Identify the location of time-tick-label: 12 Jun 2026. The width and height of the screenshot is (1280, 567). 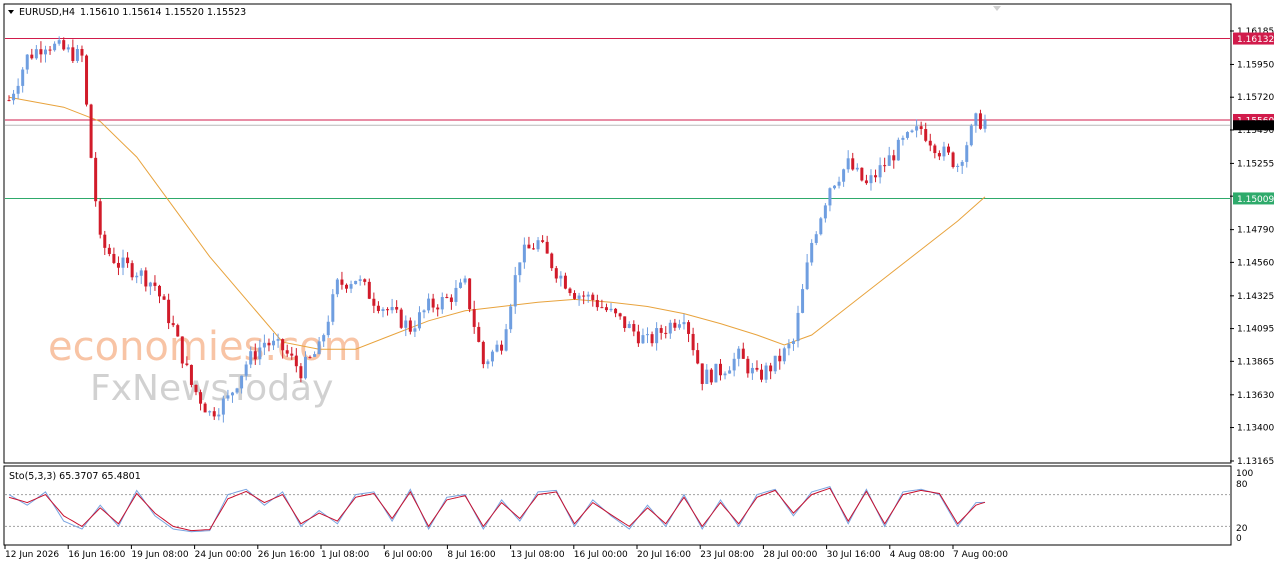
(32, 555).